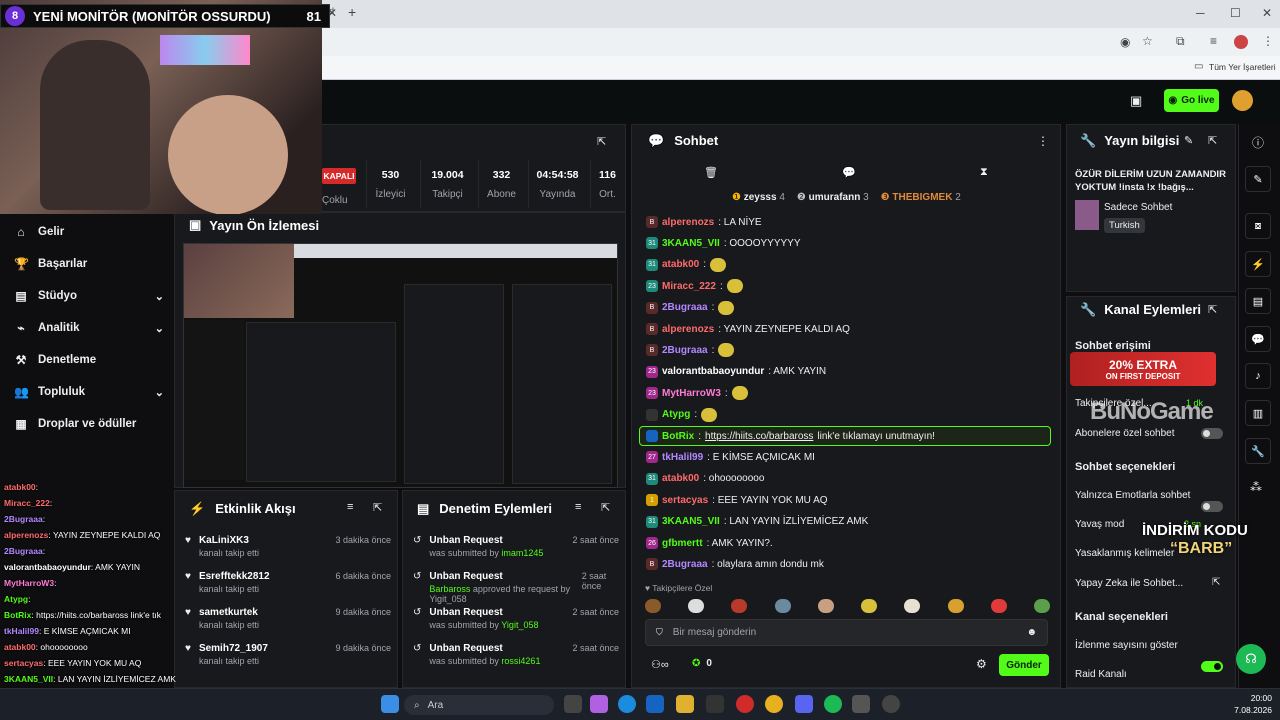  Describe the element at coordinates (1251, 659) in the screenshot. I see `support-icon: ☊` at that location.